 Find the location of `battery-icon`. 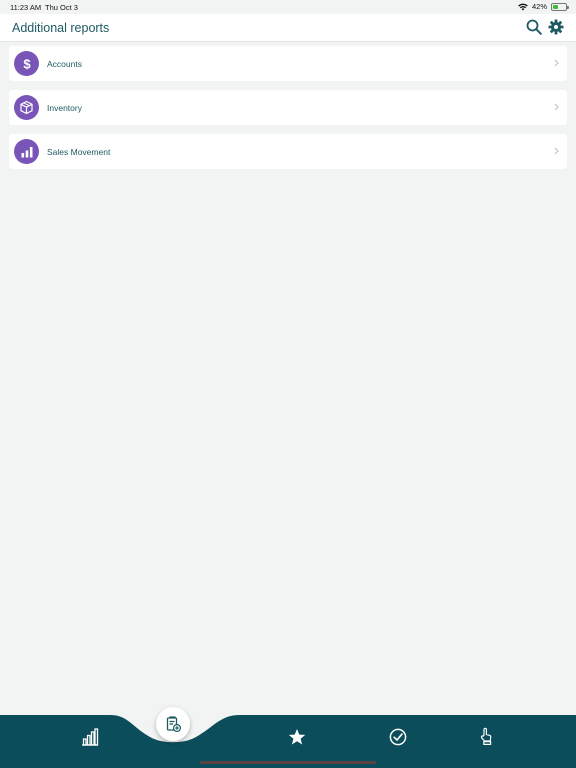

battery-icon is located at coordinates (560, 6).